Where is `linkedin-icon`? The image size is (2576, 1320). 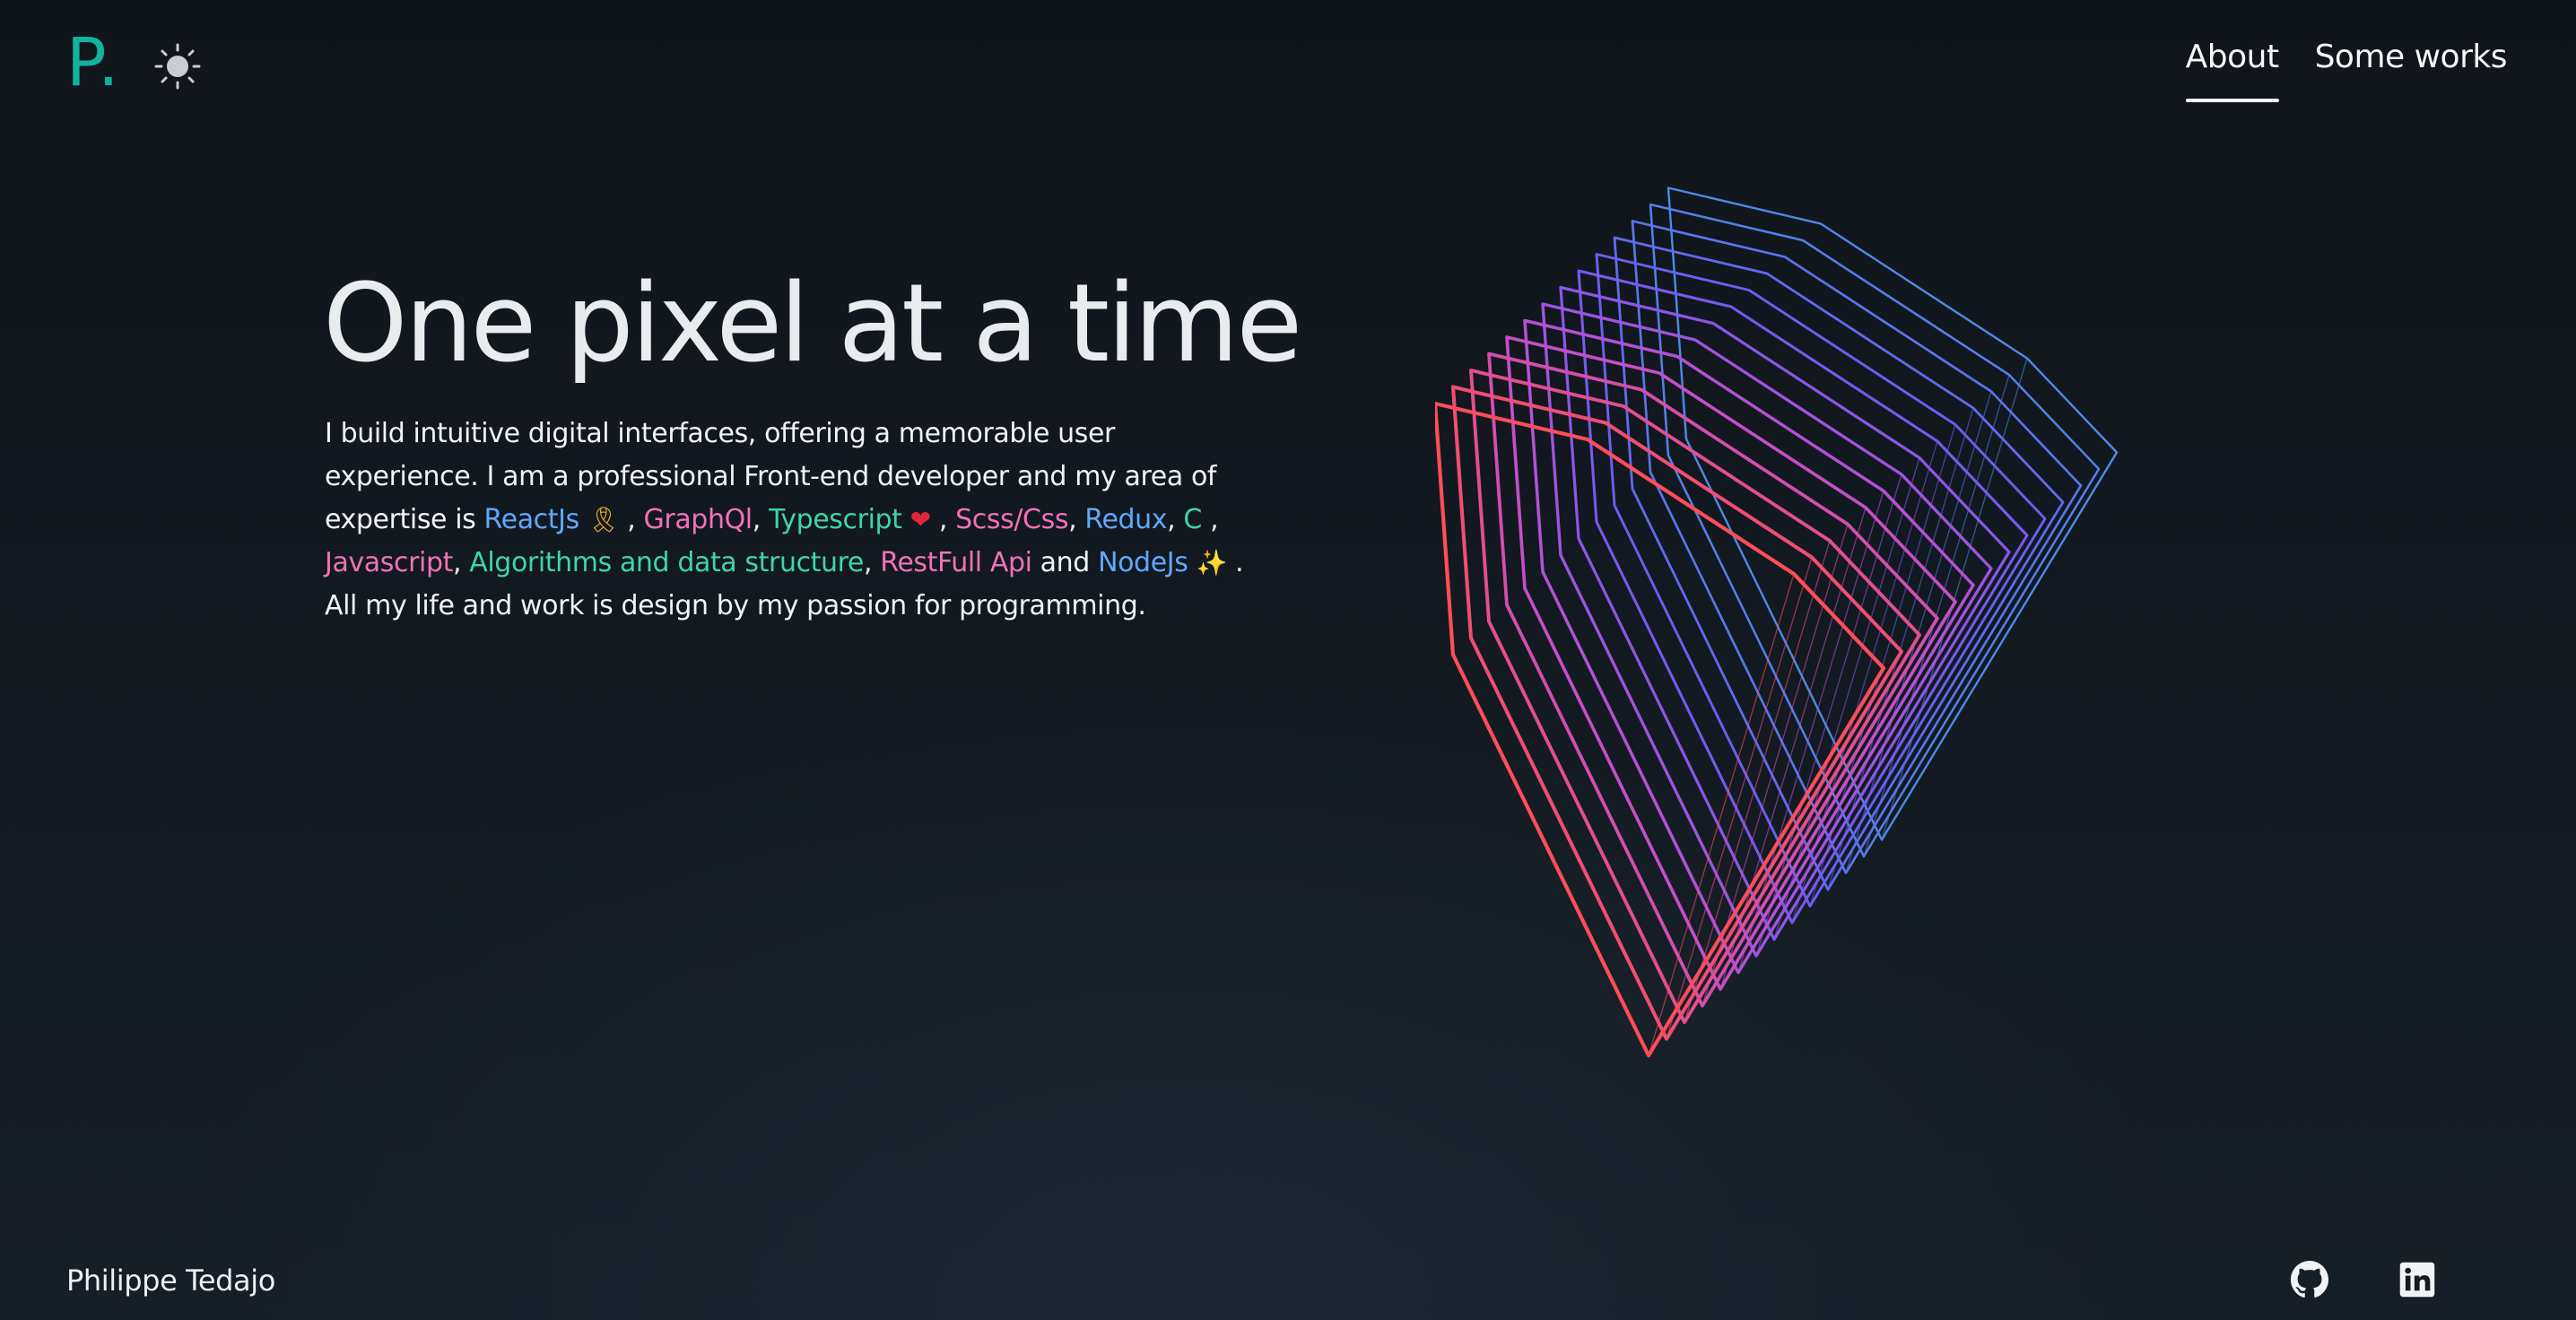 linkedin-icon is located at coordinates (2417, 1279).